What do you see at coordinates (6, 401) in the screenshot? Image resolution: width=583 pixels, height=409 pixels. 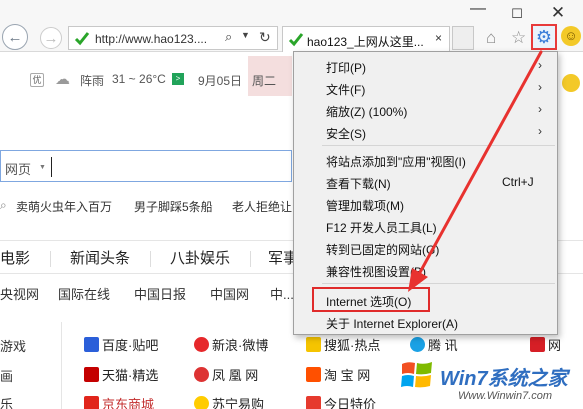 I see `side-category-item: 乐` at bounding box center [6, 401].